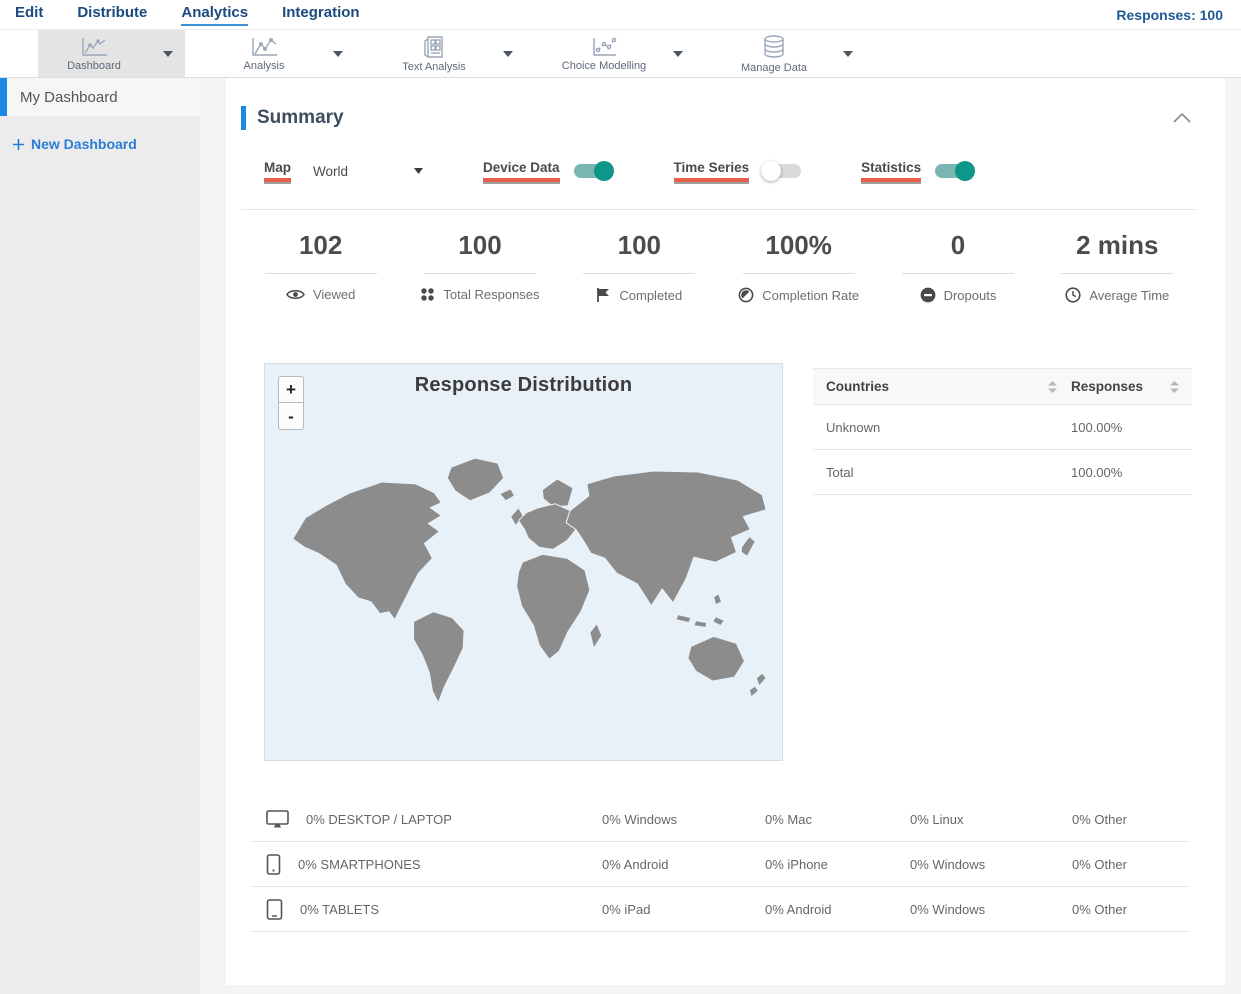 The width and height of the screenshot is (1241, 994). Describe the element at coordinates (774, 47) in the screenshot. I see `database-icon` at that location.